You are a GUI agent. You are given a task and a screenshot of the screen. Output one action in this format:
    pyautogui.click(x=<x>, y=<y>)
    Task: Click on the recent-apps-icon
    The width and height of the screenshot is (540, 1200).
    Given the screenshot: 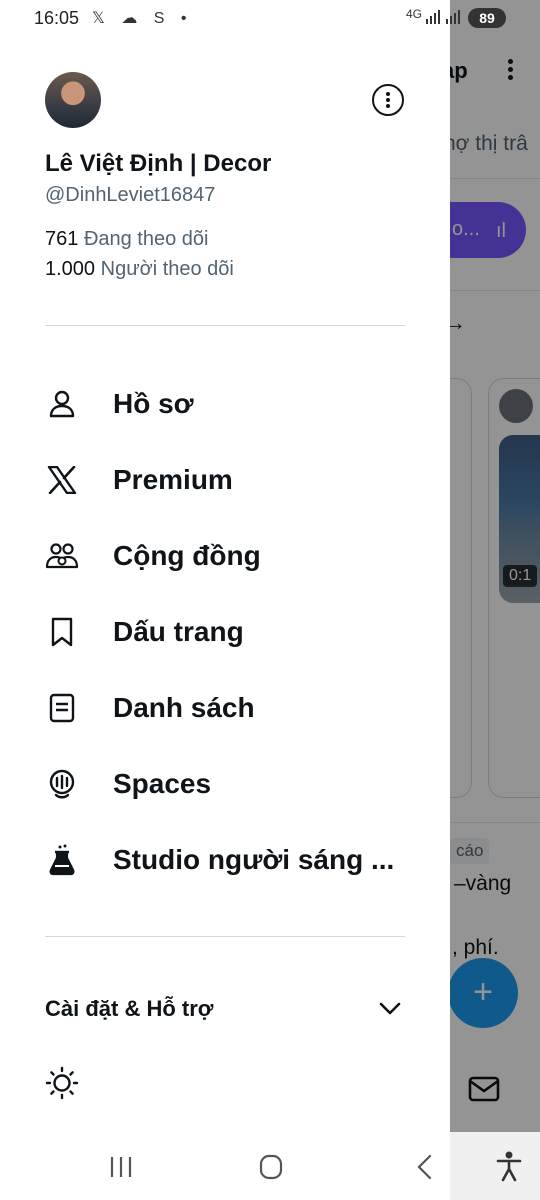 What is the action you would take?
    pyautogui.click(x=121, y=1167)
    